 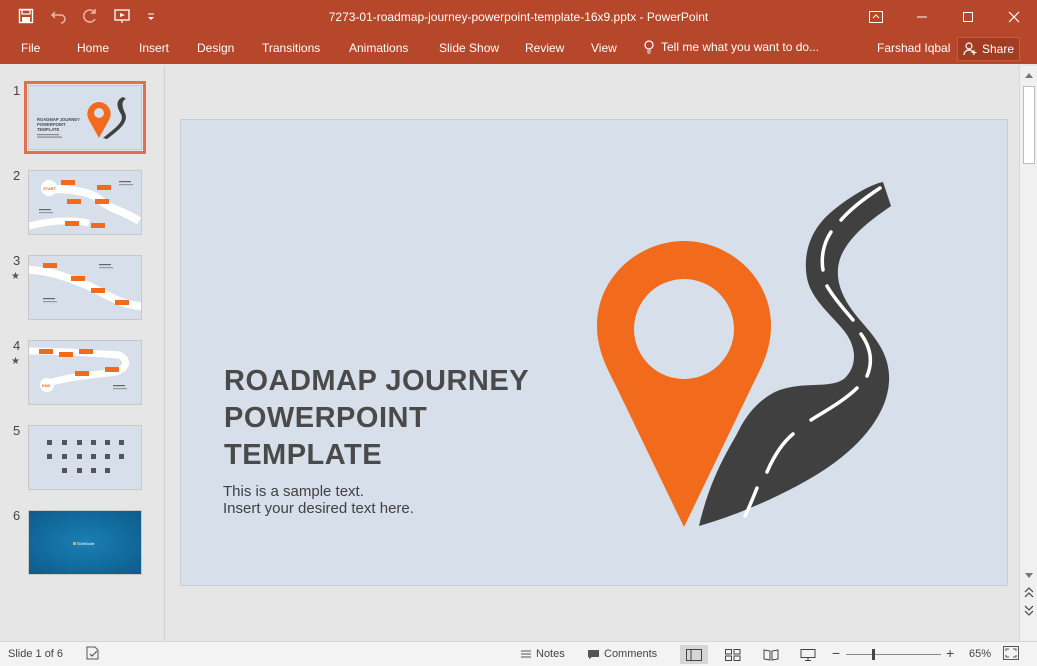 What do you see at coordinates (469, 48) in the screenshot?
I see `tab-slide-show: Slide Show` at bounding box center [469, 48].